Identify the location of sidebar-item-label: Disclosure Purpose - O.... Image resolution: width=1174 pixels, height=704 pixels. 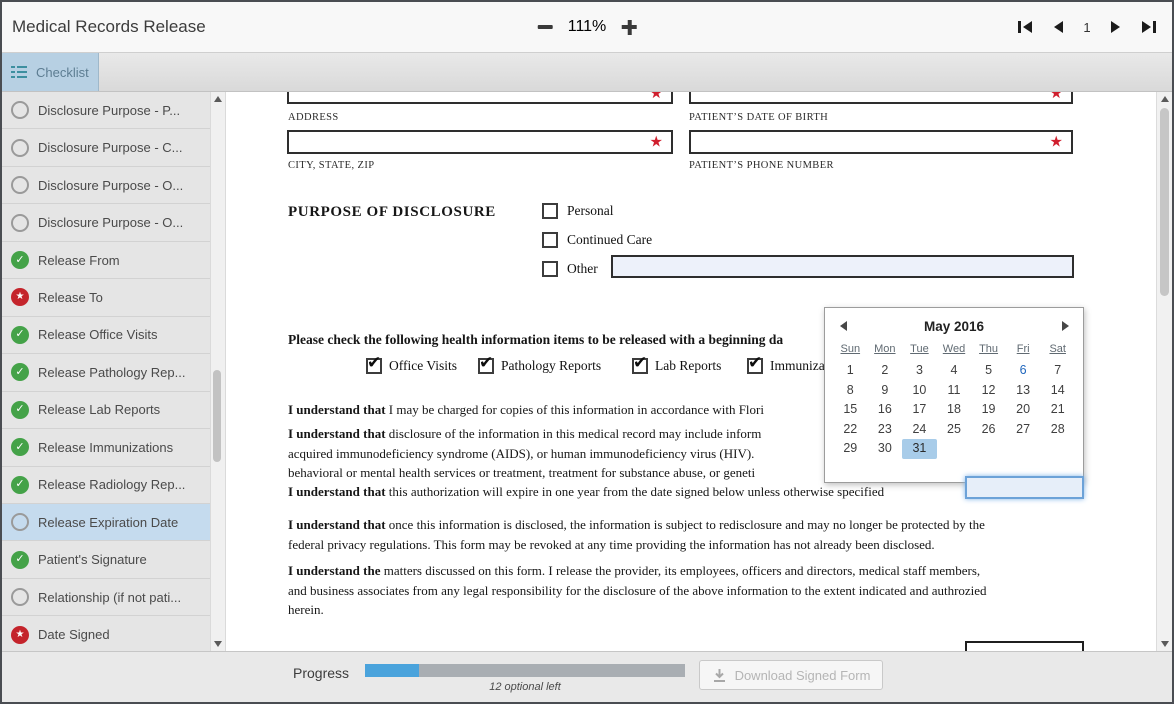
(111, 185).